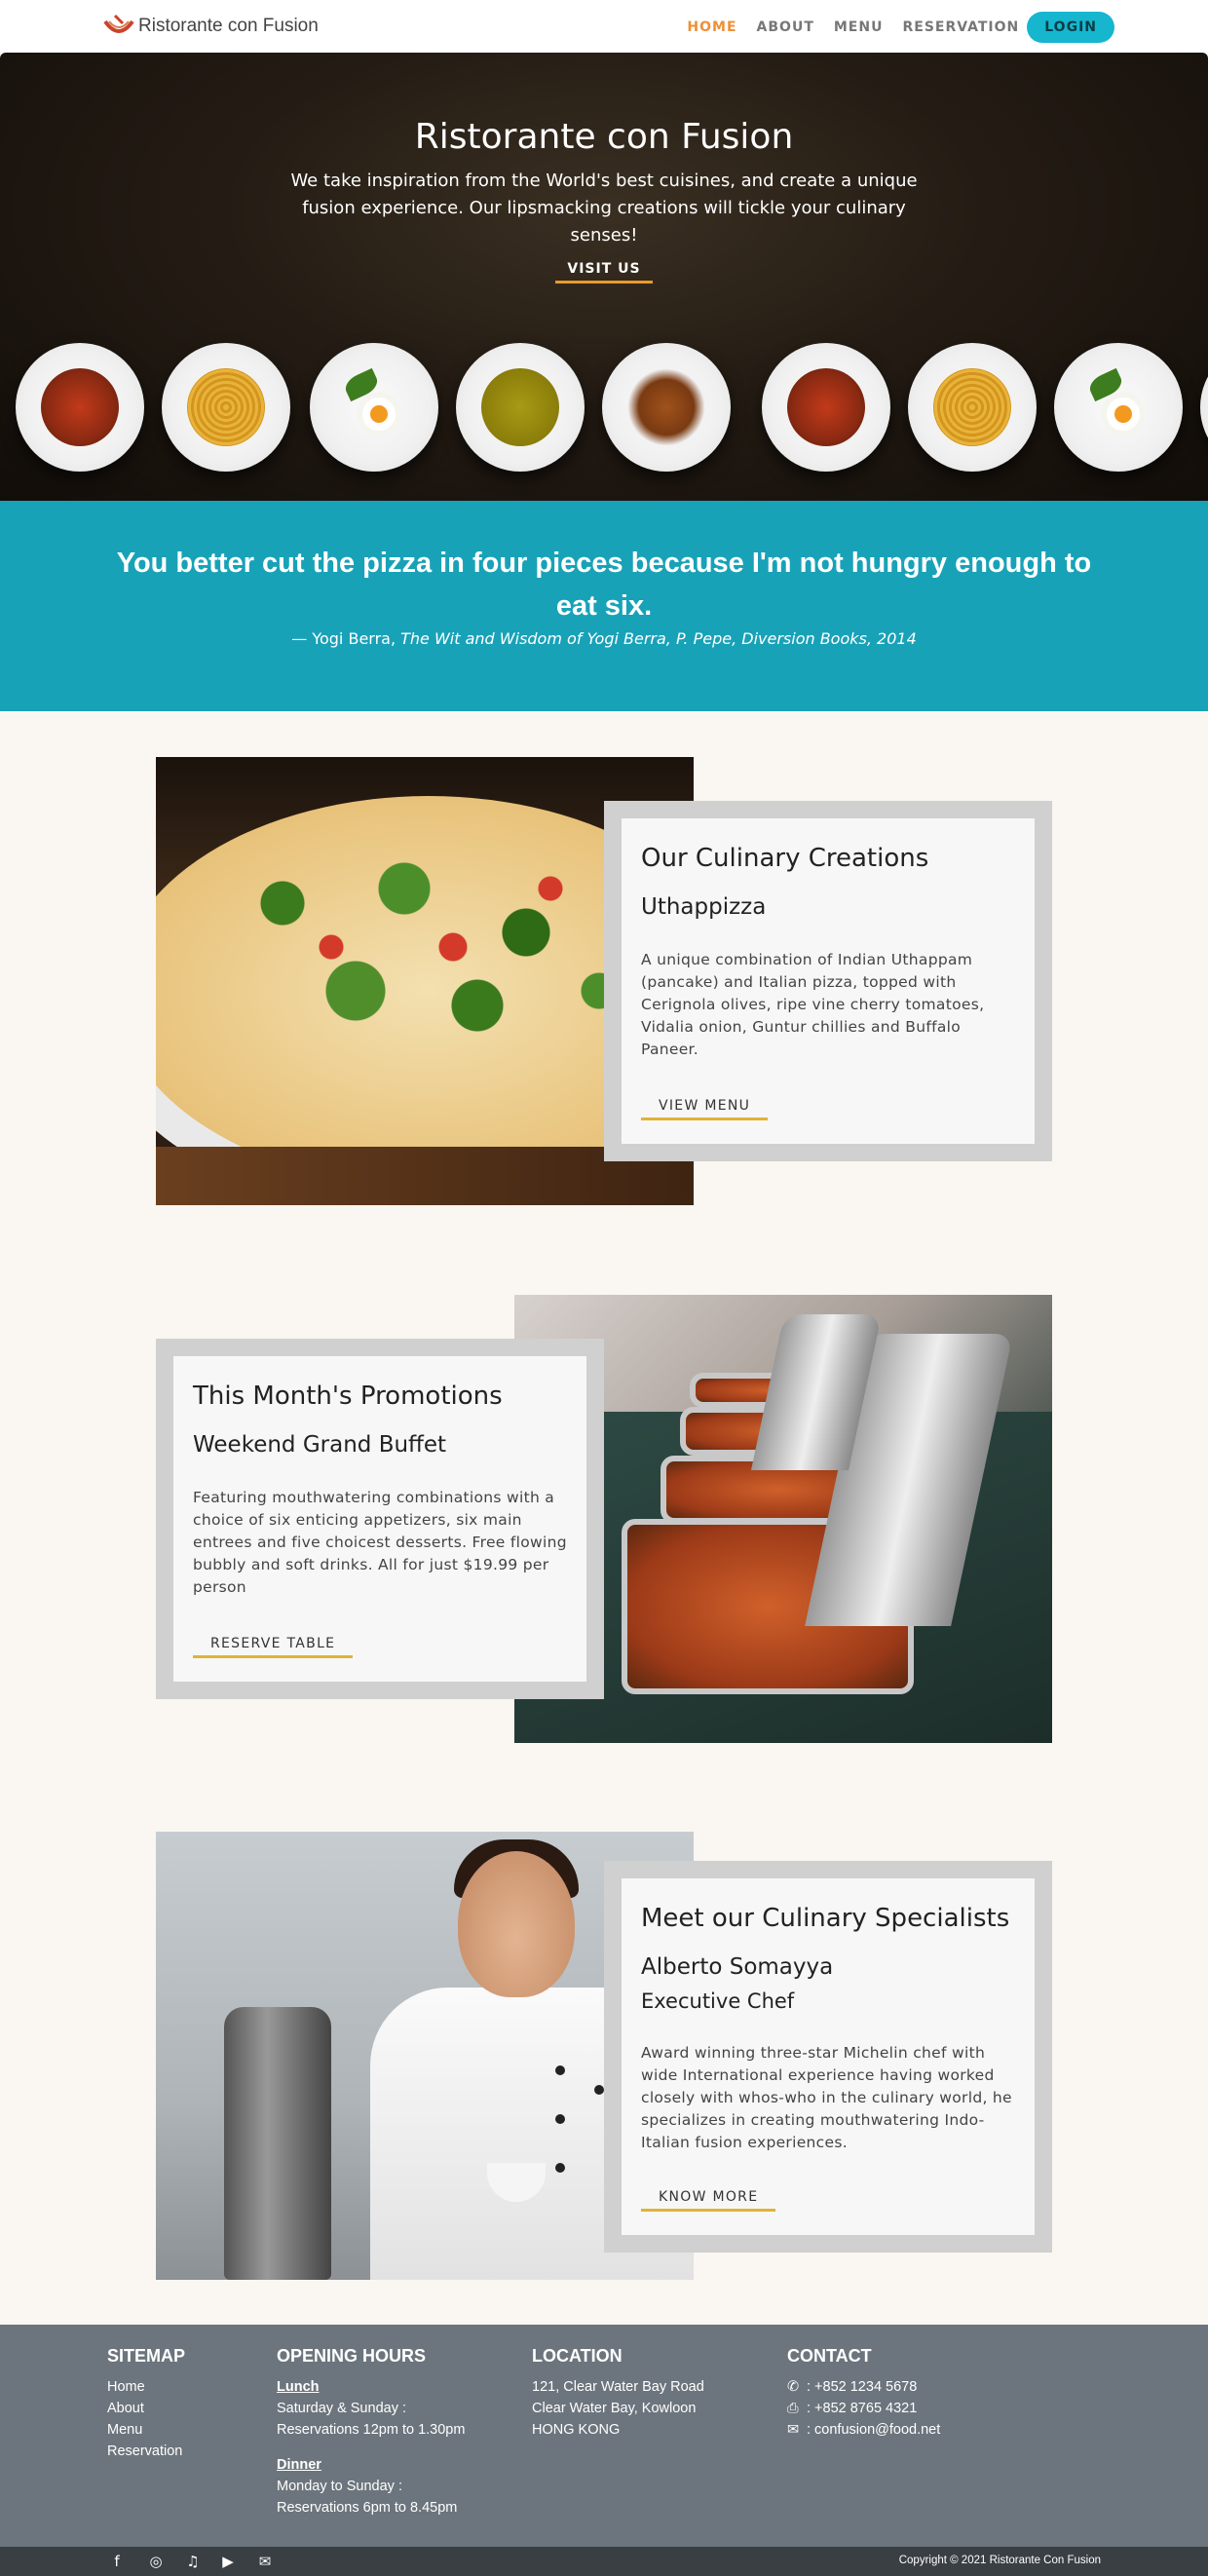 This screenshot has width=1208, height=2576. I want to click on phone-number: : +852 1234 5678, so click(862, 2387).